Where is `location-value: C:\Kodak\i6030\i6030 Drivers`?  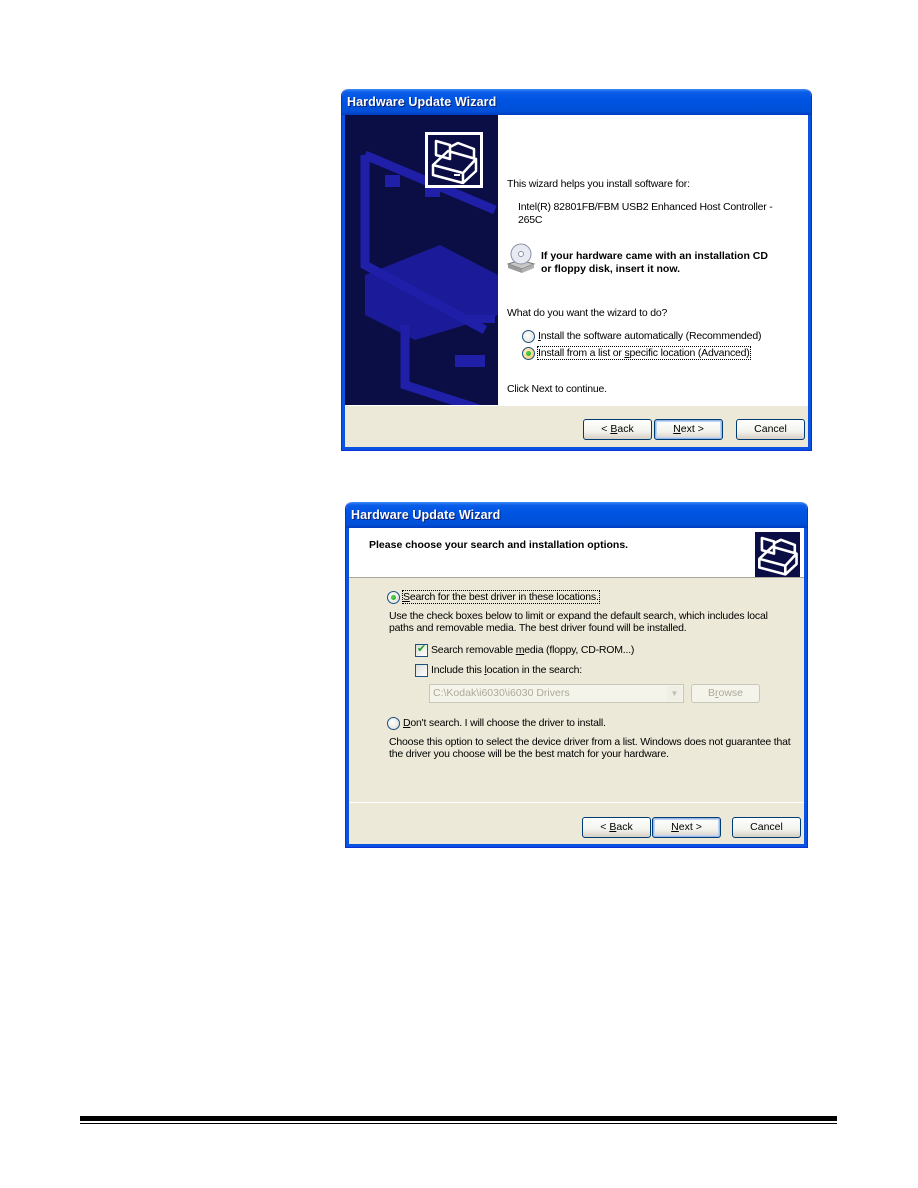
location-value: C:\Kodak\i6030\i6030 Drivers is located at coordinates (501, 693).